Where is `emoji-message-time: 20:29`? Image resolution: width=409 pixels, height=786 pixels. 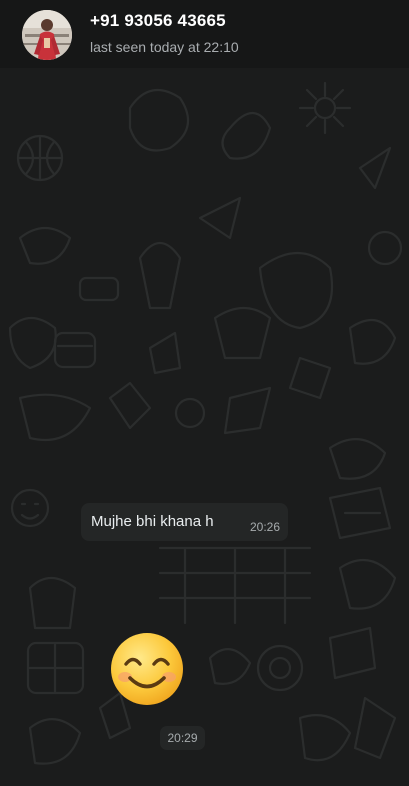 emoji-message-time: 20:29 is located at coordinates (182, 738).